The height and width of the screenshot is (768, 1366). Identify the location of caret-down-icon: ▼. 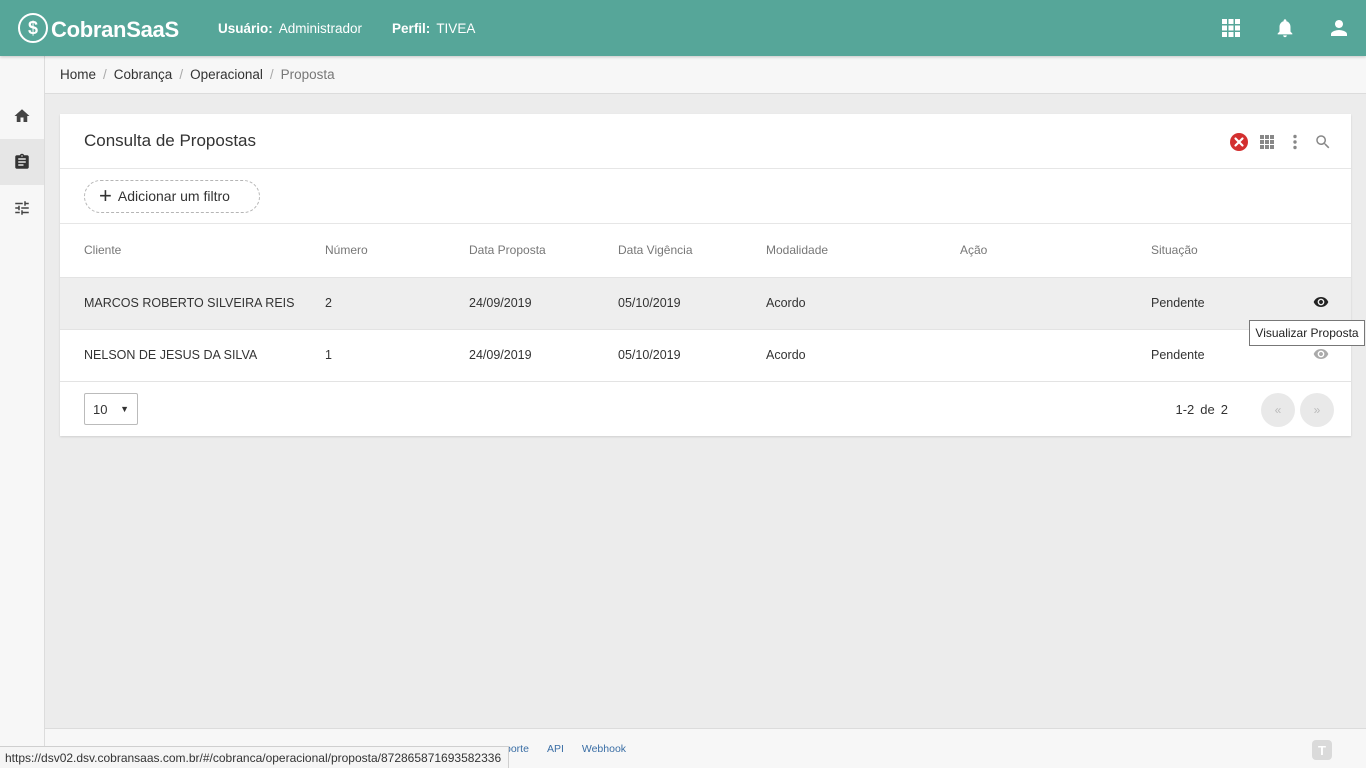
(124, 409).